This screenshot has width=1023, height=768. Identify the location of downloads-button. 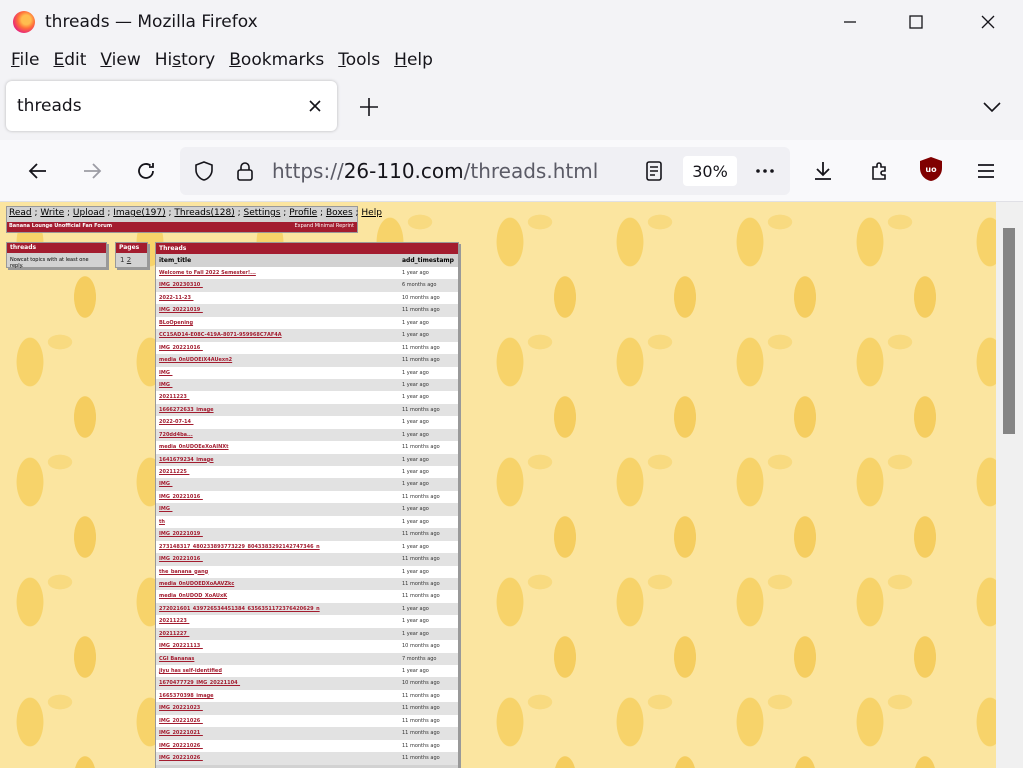
(823, 171).